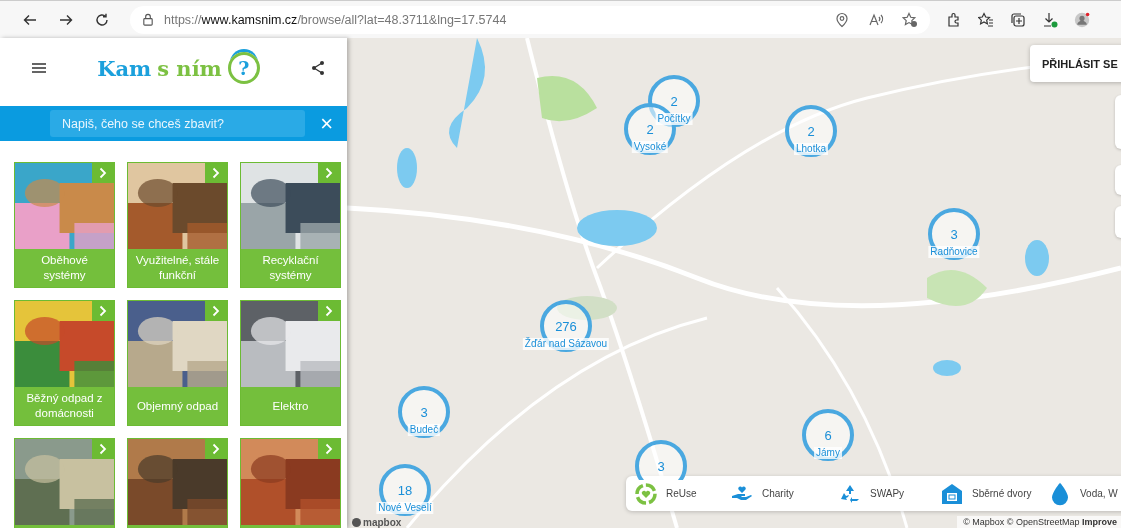 Image resolution: width=1121 pixels, height=528 pixels. Describe the element at coordinates (377, 522) in the screenshot. I see `mapbox-logo: mapbox` at that location.